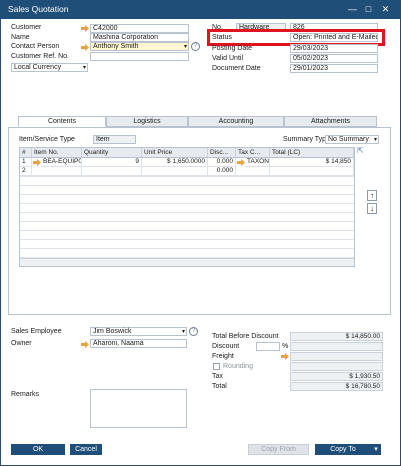 Image resolution: width=401 pixels, height=466 pixels. Describe the element at coordinates (336, 346) in the screenshot. I see `discount-amount-field` at that location.